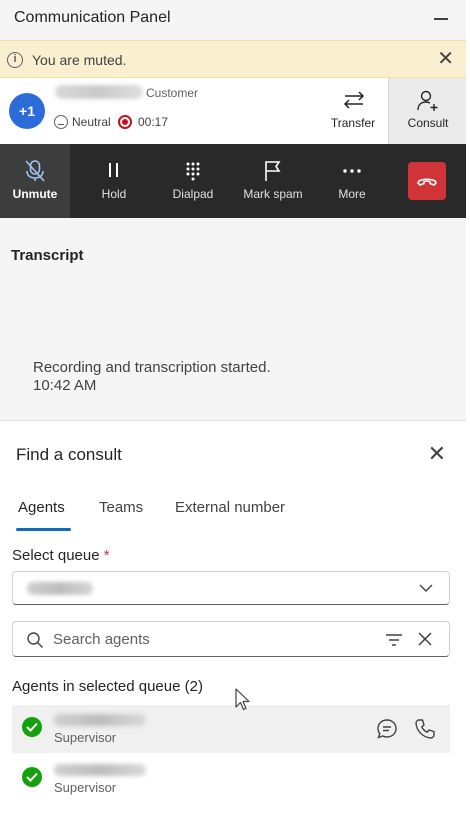  What do you see at coordinates (15, 60) in the screenshot?
I see `info-icon: i` at bounding box center [15, 60].